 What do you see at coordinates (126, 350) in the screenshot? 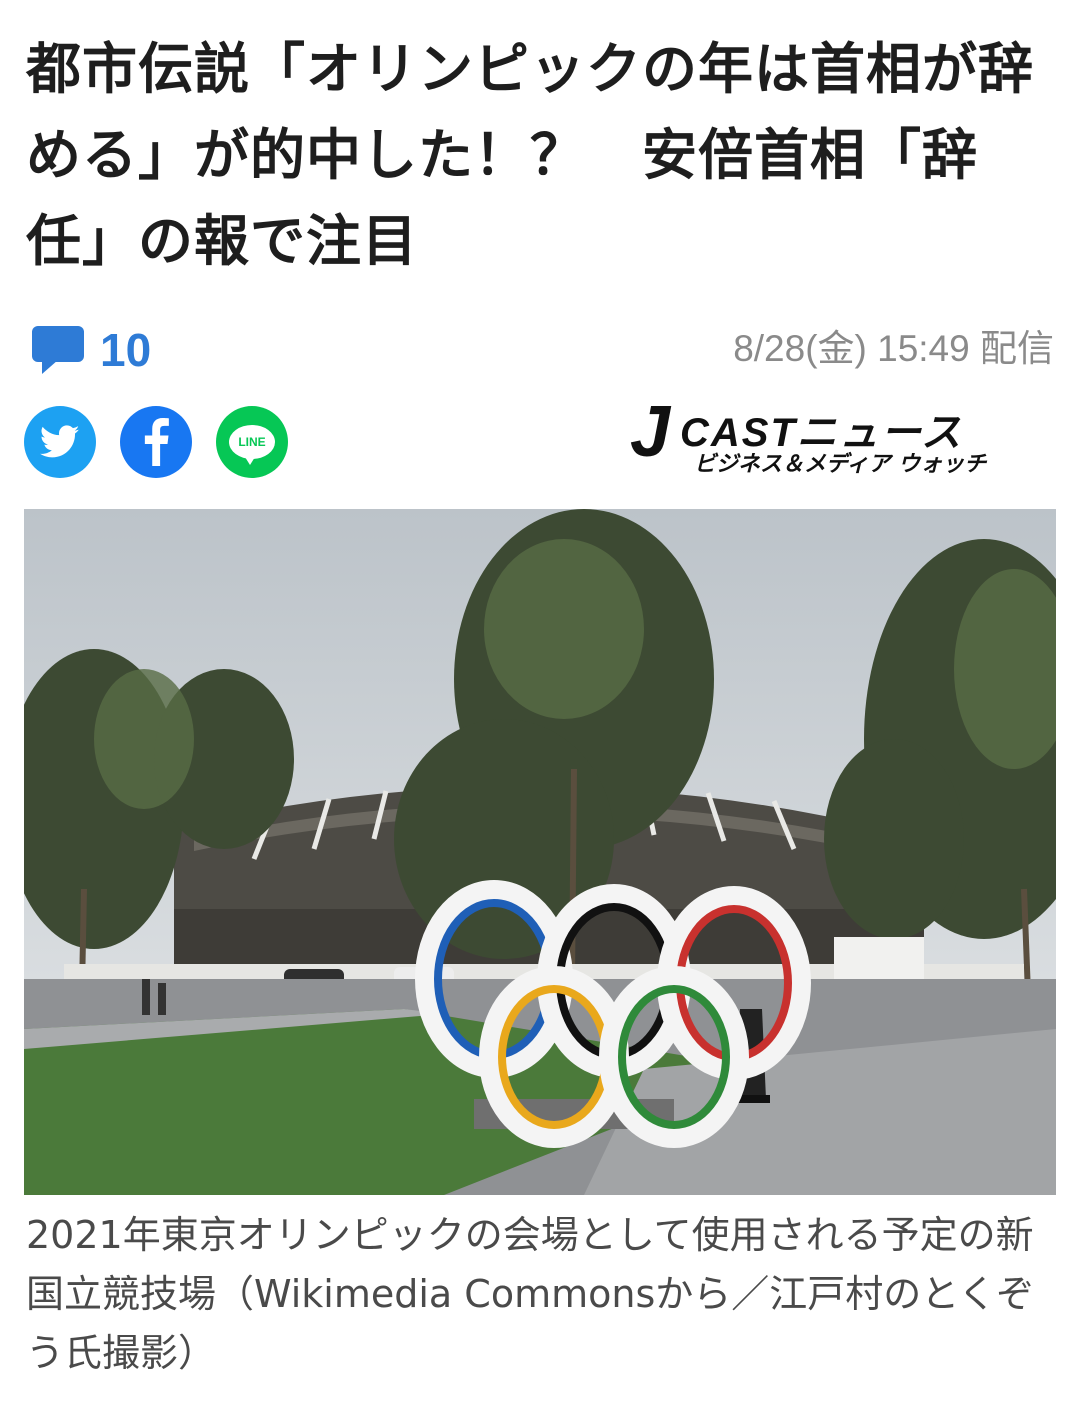
I see `comment-count-value: 10` at bounding box center [126, 350].